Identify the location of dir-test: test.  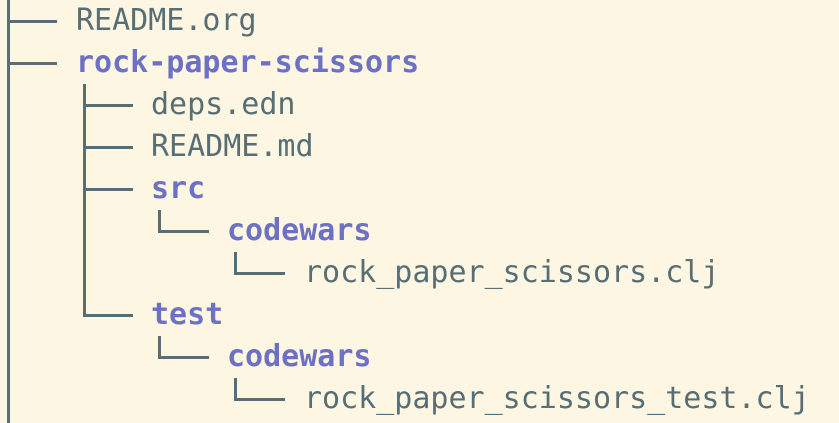
(187, 315).